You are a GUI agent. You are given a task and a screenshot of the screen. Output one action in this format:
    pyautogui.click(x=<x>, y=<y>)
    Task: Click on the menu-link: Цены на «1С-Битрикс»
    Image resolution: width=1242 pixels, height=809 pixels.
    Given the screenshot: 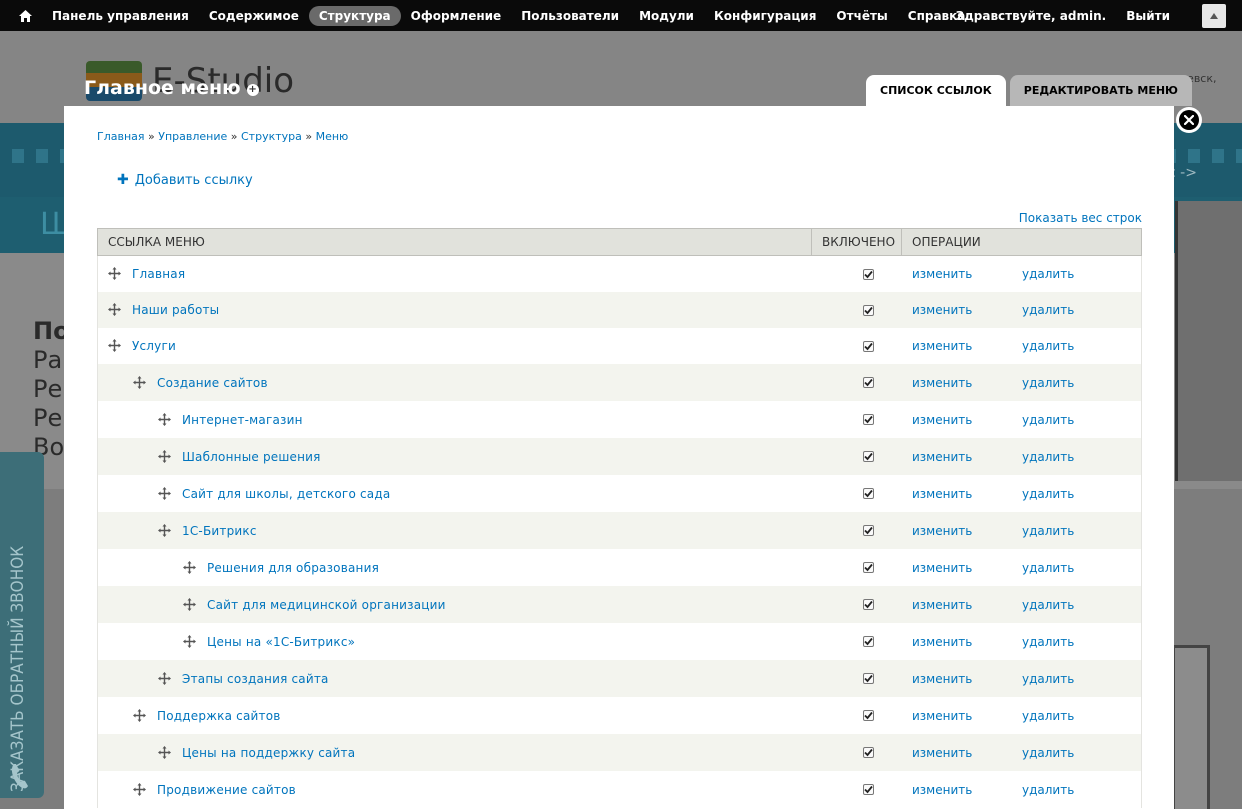 What is the action you would take?
    pyautogui.click(x=281, y=642)
    